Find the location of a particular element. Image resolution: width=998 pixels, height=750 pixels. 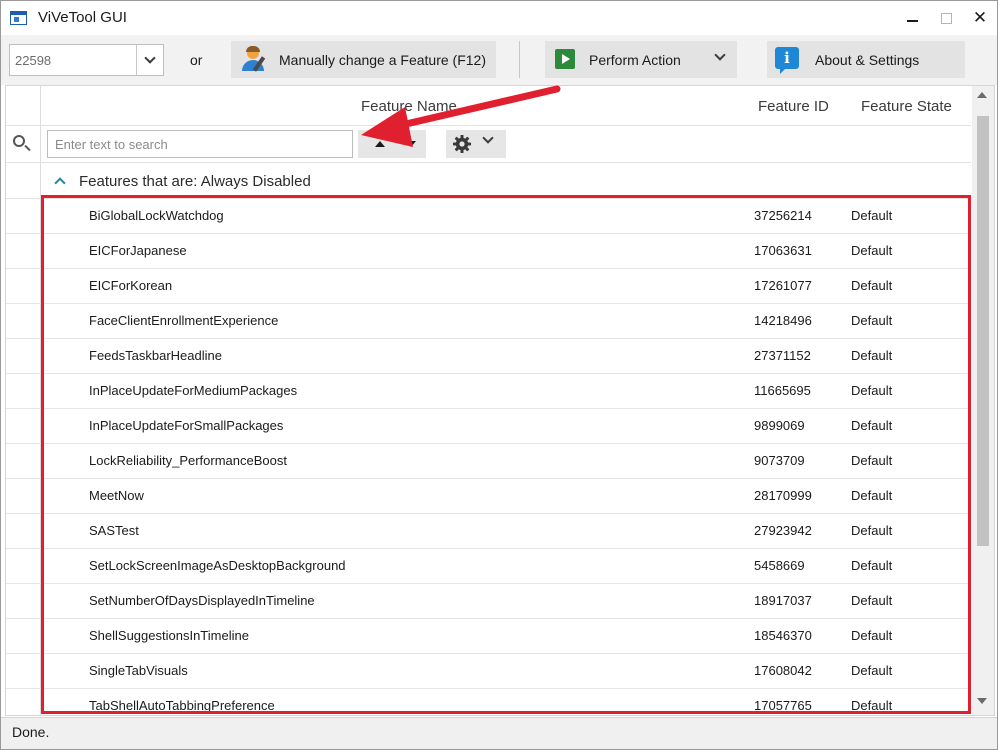

feature-id-cell: 14218496 is located at coordinates (783, 320).